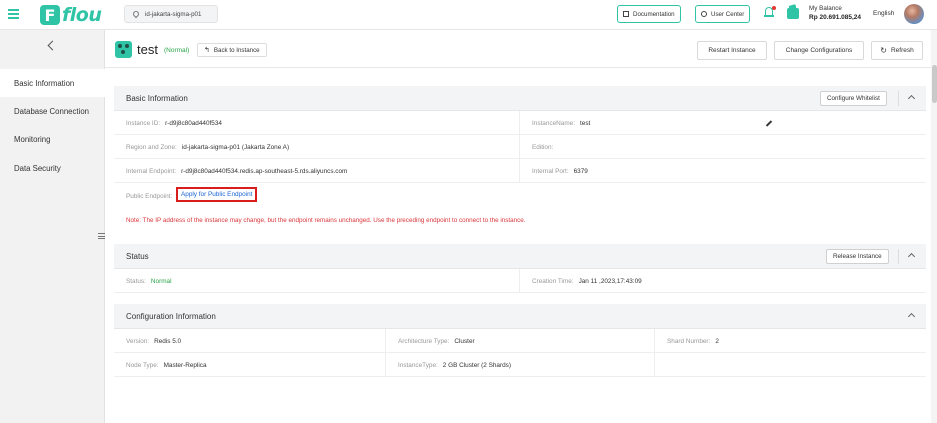  What do you see at coordinates (825, 8) in the screenshot?
I see `balance-label: My Balance` at bounding box center [825, 8].